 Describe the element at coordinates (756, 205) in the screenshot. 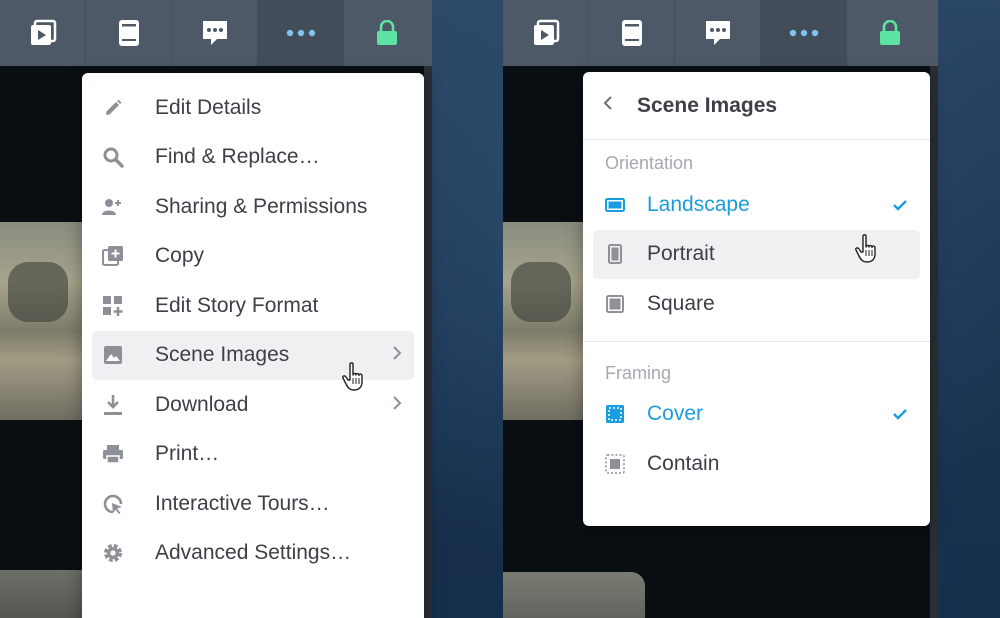

I see `option-landscape: Landscape` at that location.